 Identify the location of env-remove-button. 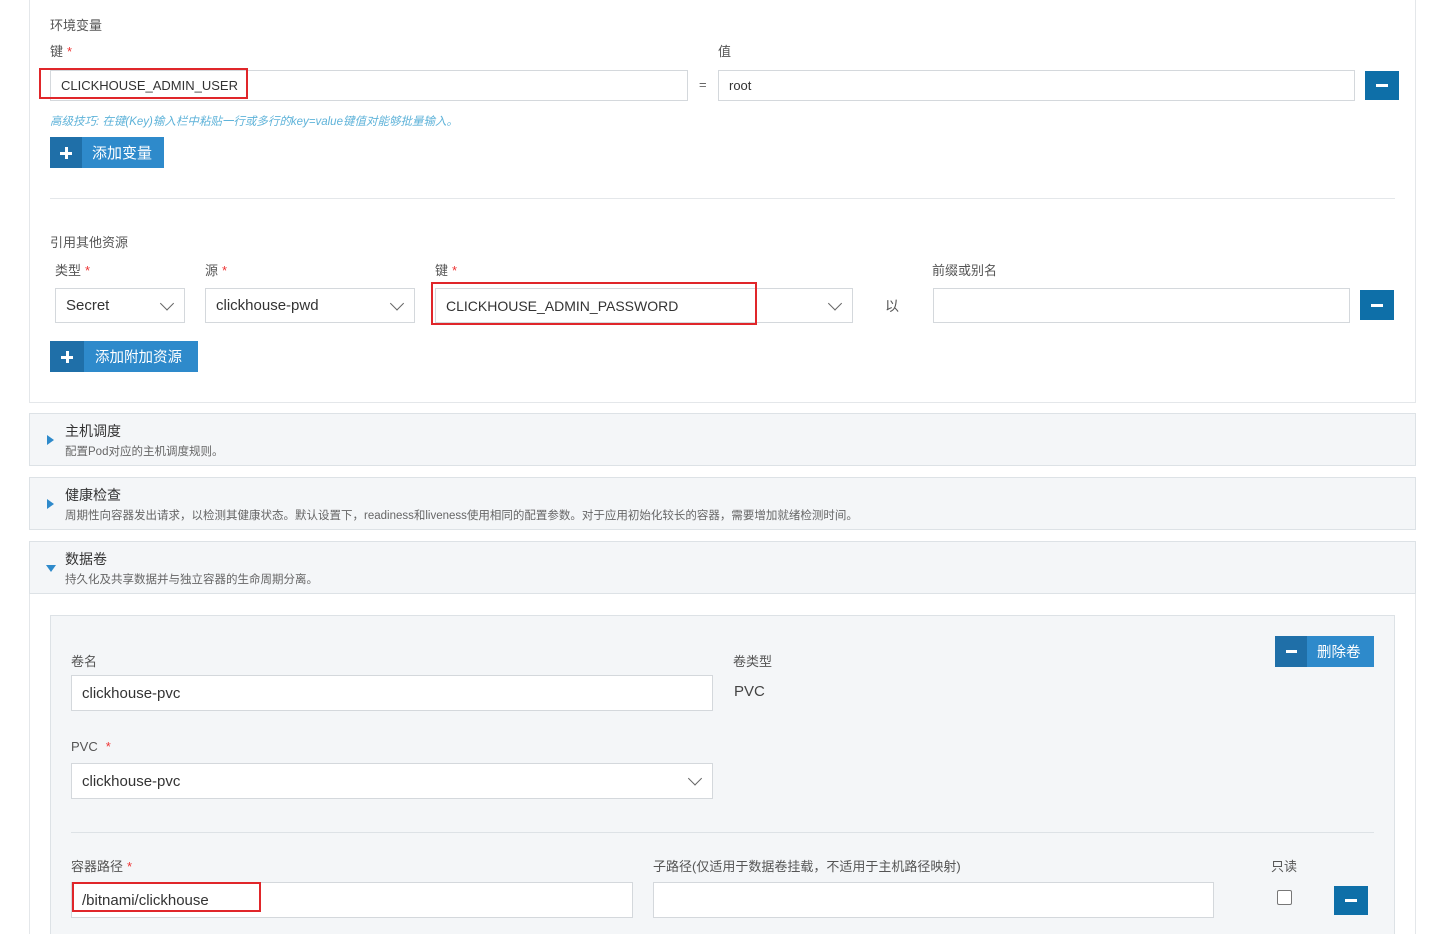
(1382, 85).